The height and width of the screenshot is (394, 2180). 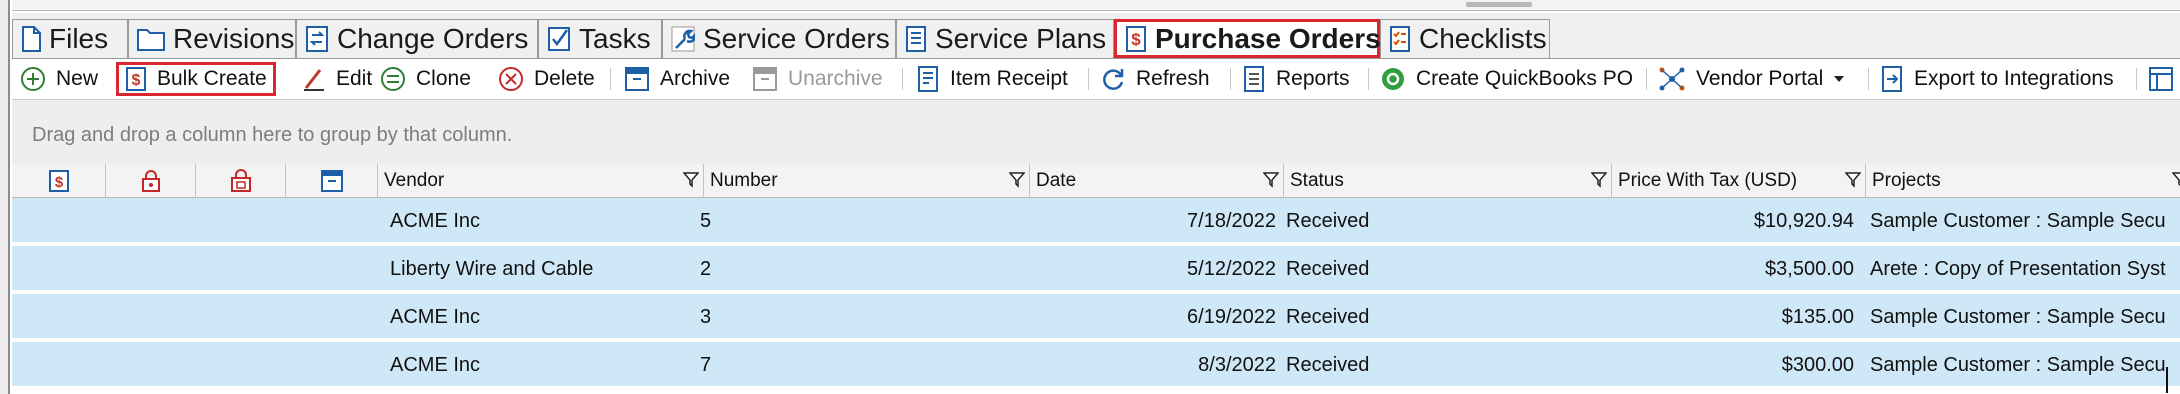 I want to click on column-header-status: Status, so click(x=1448, y=181).